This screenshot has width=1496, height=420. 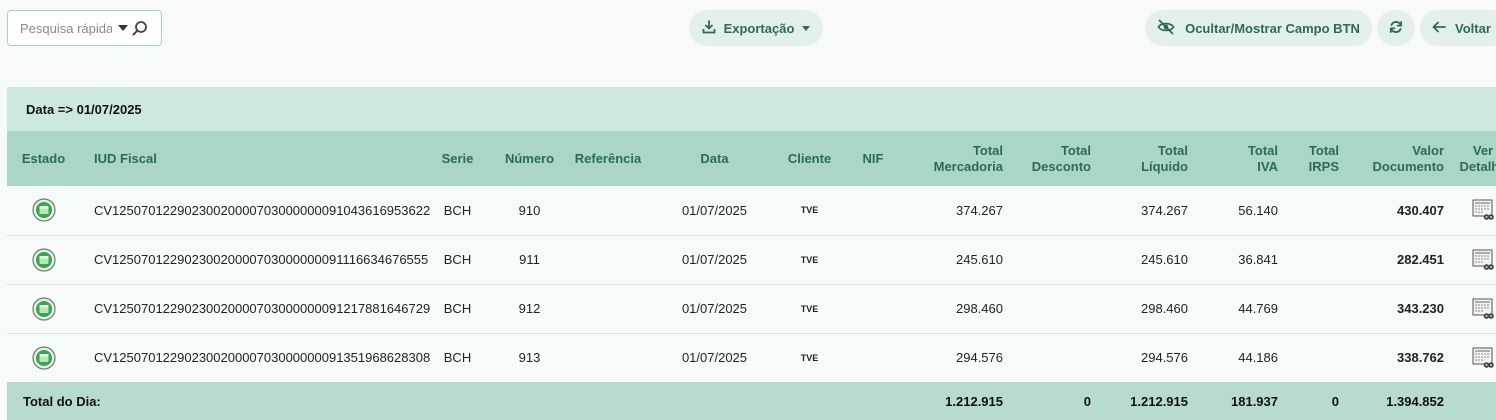 I want to click on total-irps-sum: 0, so click(x=1314, y=401).